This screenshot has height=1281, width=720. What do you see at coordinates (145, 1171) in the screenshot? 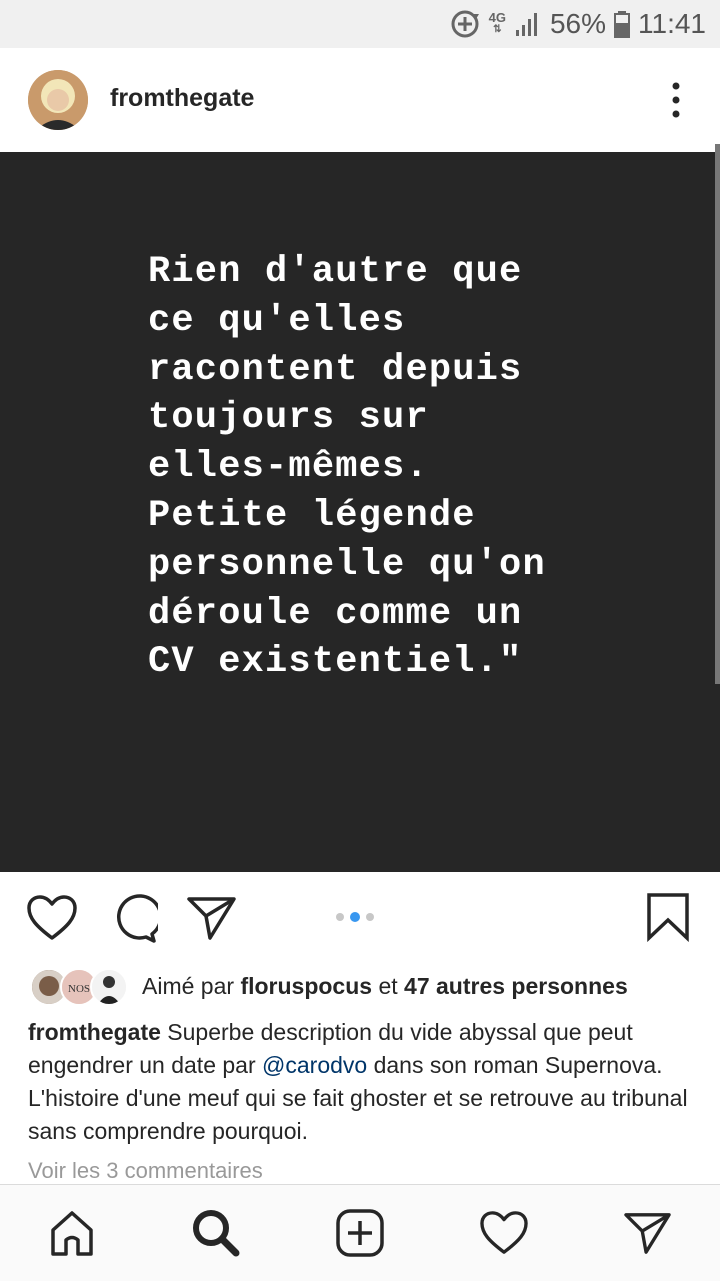
I see `view-comments-link: Voir les 3 commentaires` at bounding box center [145, 1171].